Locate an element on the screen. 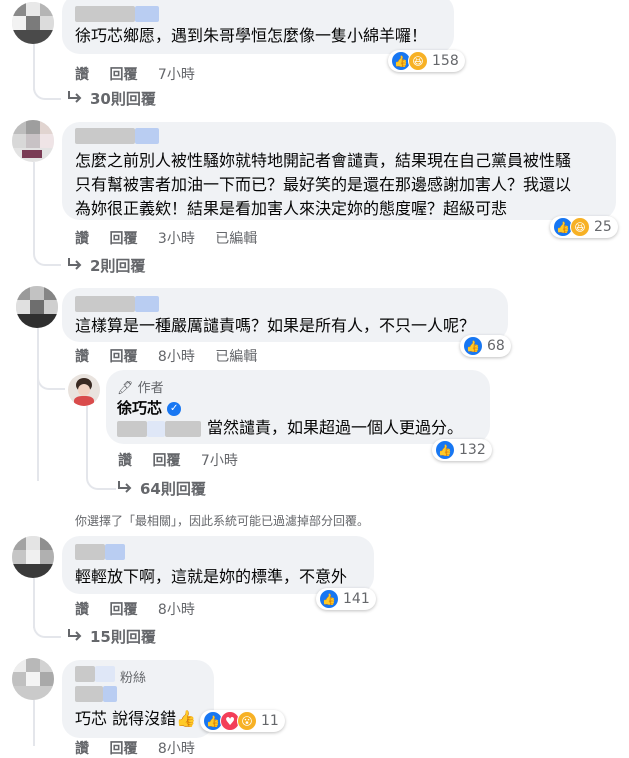  reaction-summary: 👍 68 is located at coordinates (485, 346).